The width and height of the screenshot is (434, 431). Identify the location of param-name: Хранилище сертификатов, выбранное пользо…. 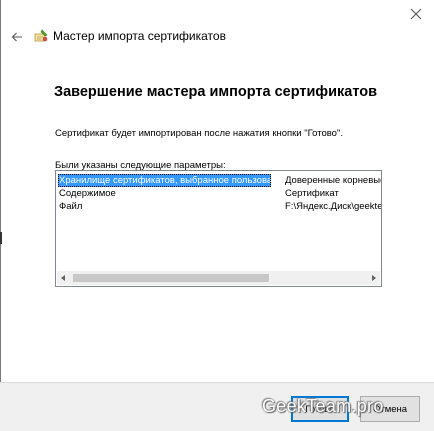
(164, 180).